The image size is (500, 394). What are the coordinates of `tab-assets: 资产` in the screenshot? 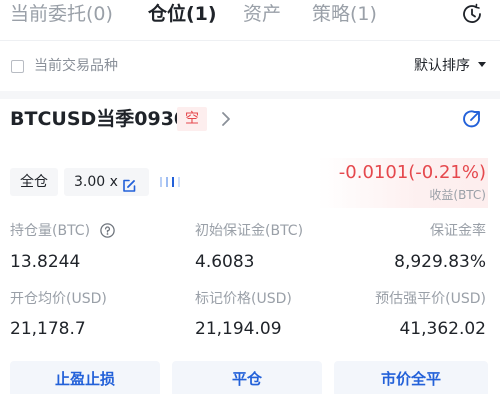 It's located at (262, 14).